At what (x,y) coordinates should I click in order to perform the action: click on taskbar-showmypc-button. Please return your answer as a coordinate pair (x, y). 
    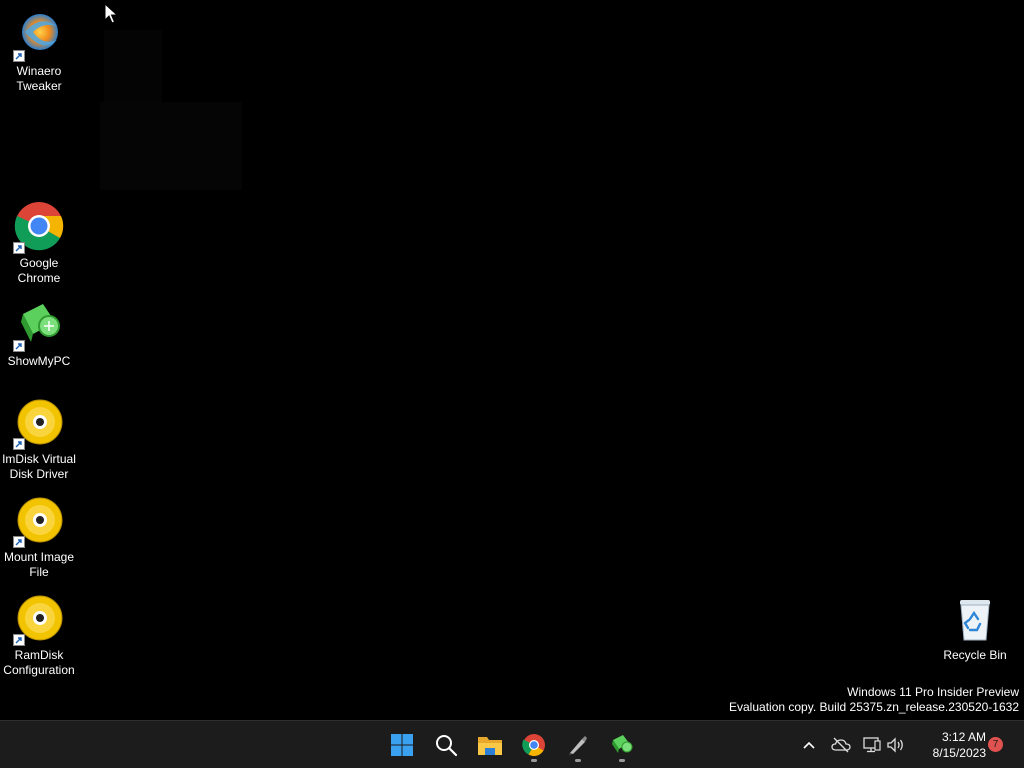
    Looking at the image, I should click on (622, 745).